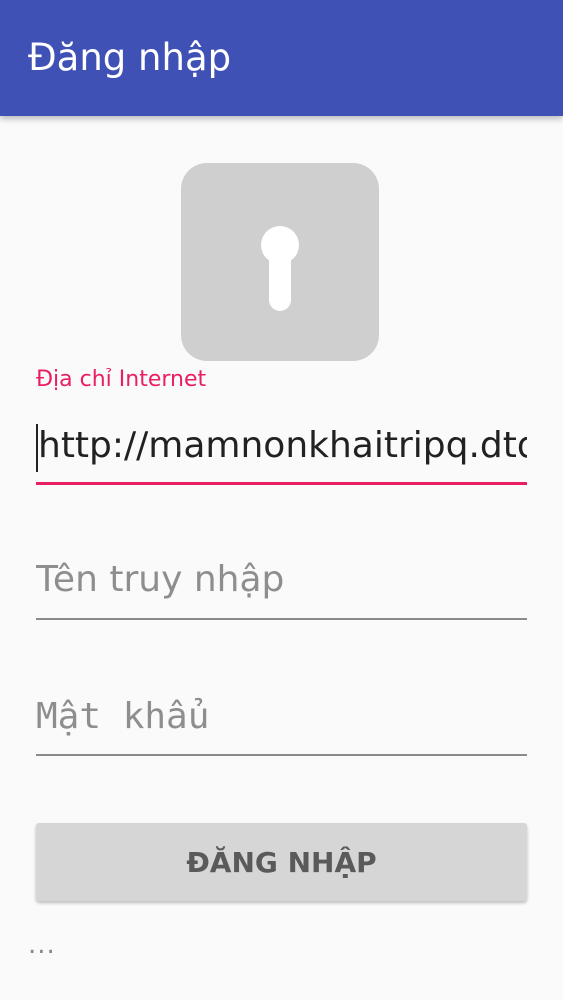  Describe the element at coordinates (130, 57) in the screenshot. I see `app-bar-title: Đăng nhập` at that location.